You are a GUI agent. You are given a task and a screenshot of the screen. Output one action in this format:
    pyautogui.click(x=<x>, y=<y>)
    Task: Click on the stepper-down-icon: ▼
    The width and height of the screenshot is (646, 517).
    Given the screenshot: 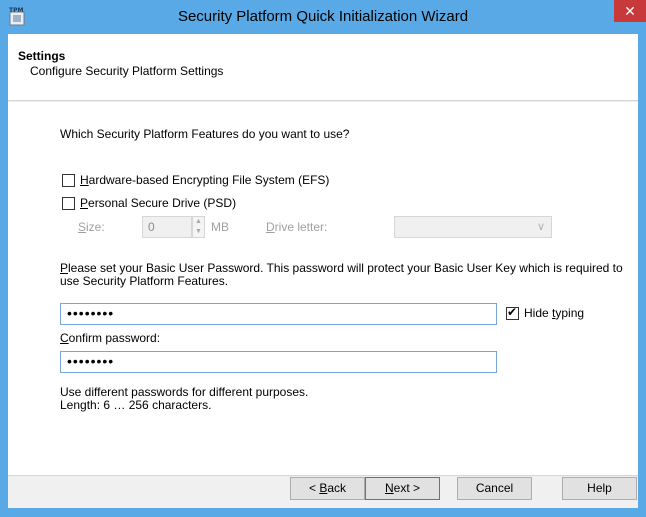 What is the action you would take?
    pyautogui.click(x=198, y=231)
    